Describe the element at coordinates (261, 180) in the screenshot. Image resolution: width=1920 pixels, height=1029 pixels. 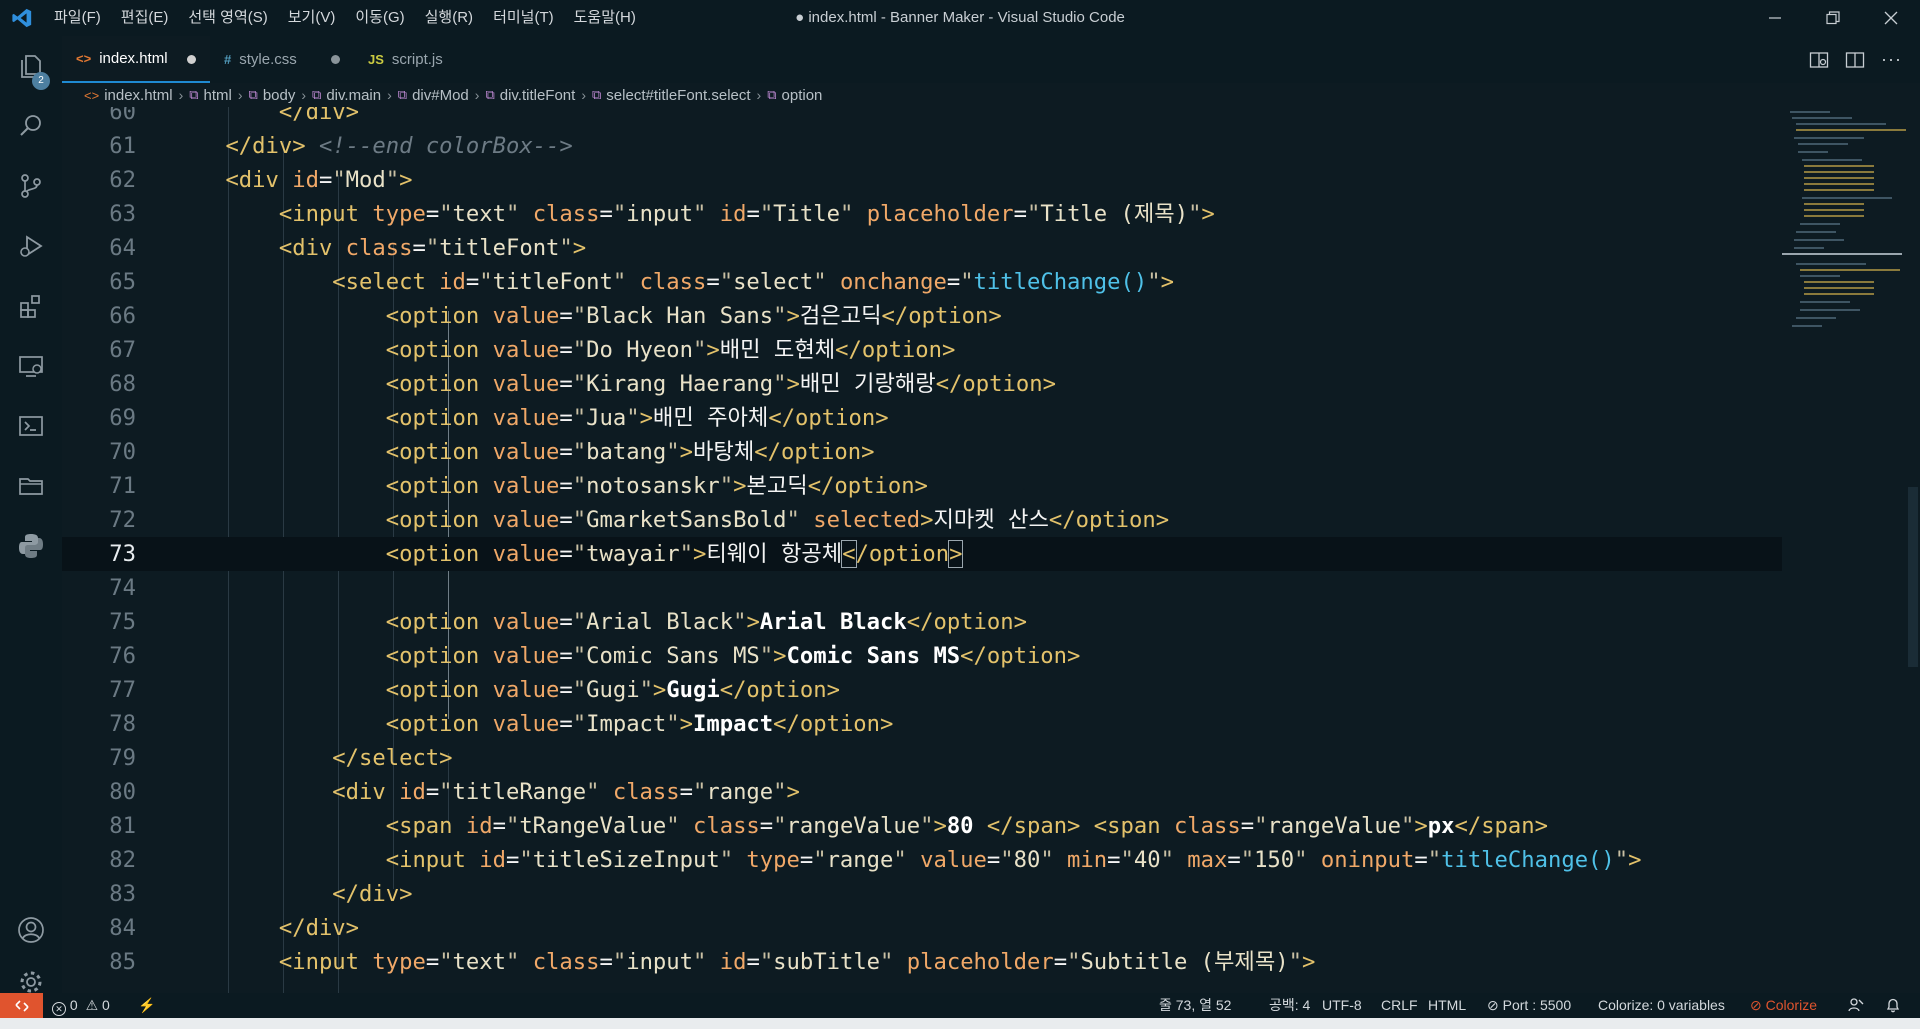
I see `code-line: 62 <div id="Mod">` at that location.